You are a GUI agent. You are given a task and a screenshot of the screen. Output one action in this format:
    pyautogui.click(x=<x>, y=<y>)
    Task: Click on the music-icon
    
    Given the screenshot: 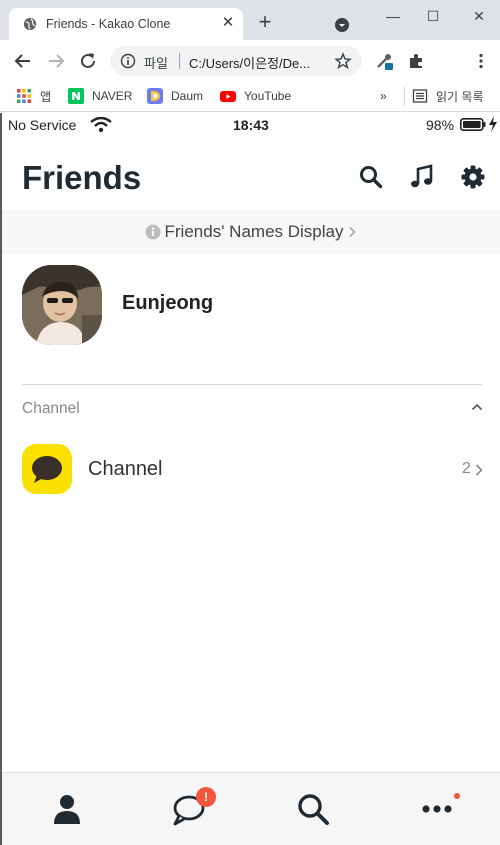 What is the action you would take?
    pyautogui.click(x=422, y=177)
    